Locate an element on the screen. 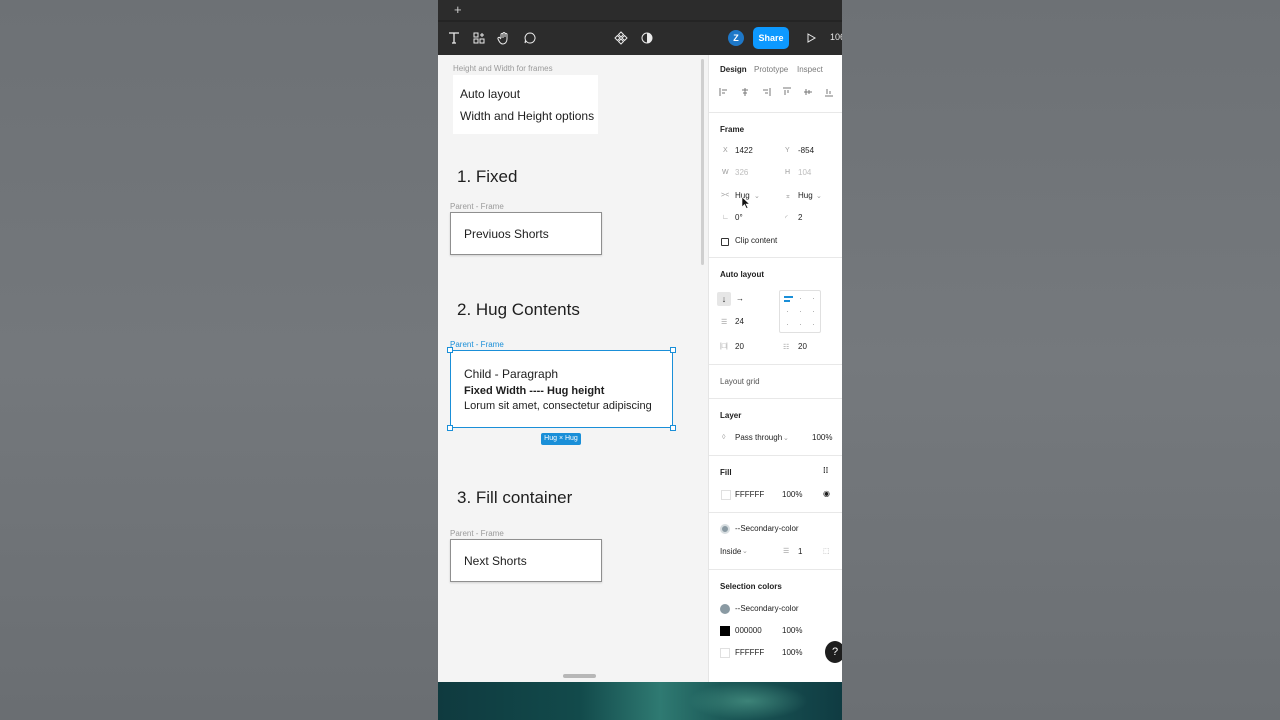 The width and height of the screenshot is (1280, 720). w-input: 326 is located at coordinates (741, 172).